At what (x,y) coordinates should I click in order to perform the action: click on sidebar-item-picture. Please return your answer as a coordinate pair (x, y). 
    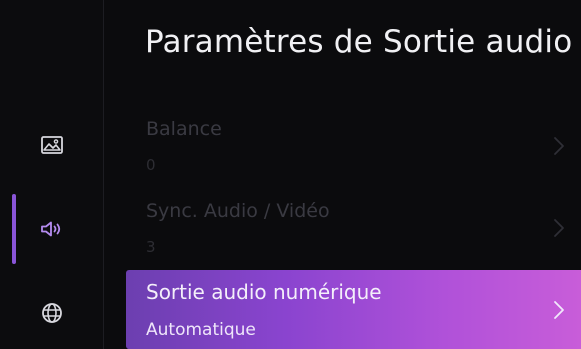
    Looking at the image, I should click on (52, 145).